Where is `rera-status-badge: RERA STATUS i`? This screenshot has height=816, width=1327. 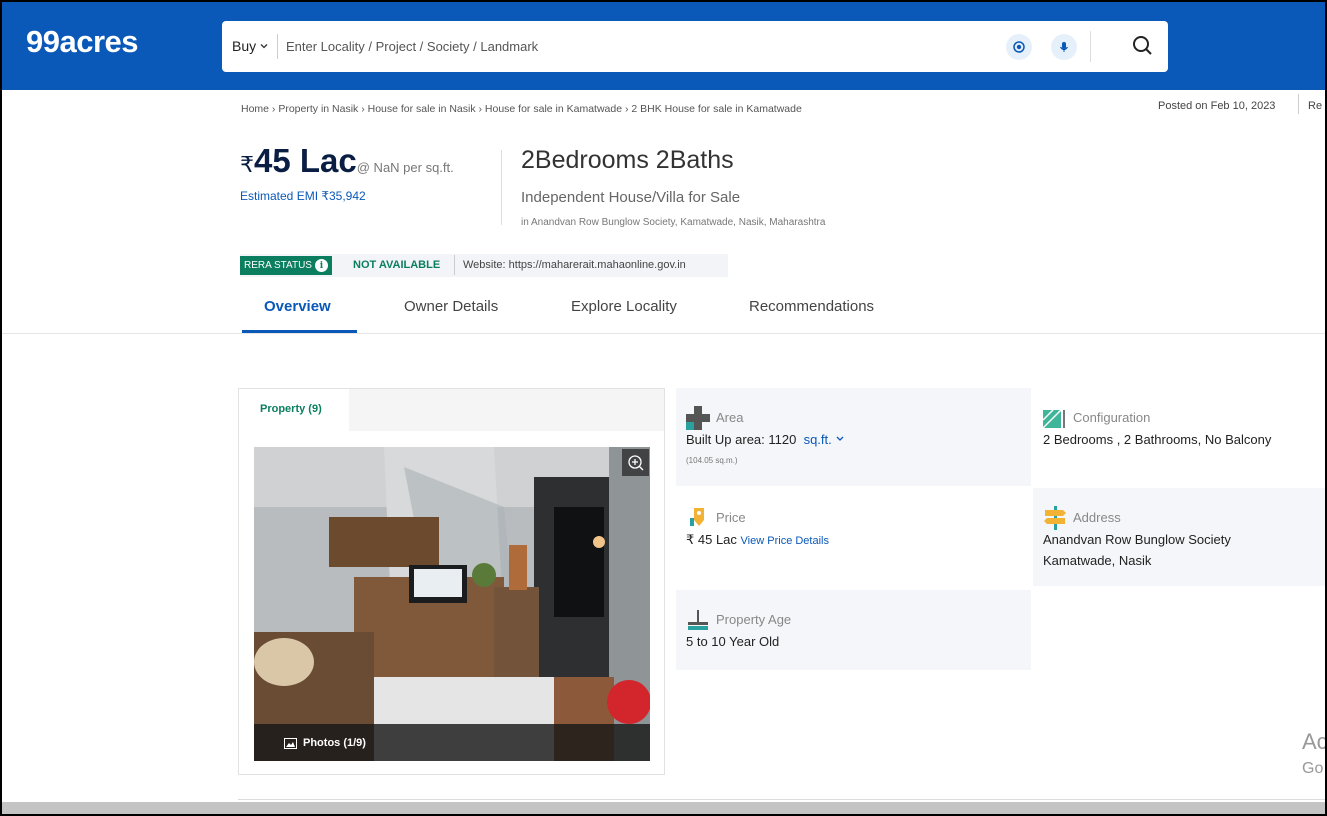
rera-status-badge: RERA STATUS i is located at coordinates (286, 265).